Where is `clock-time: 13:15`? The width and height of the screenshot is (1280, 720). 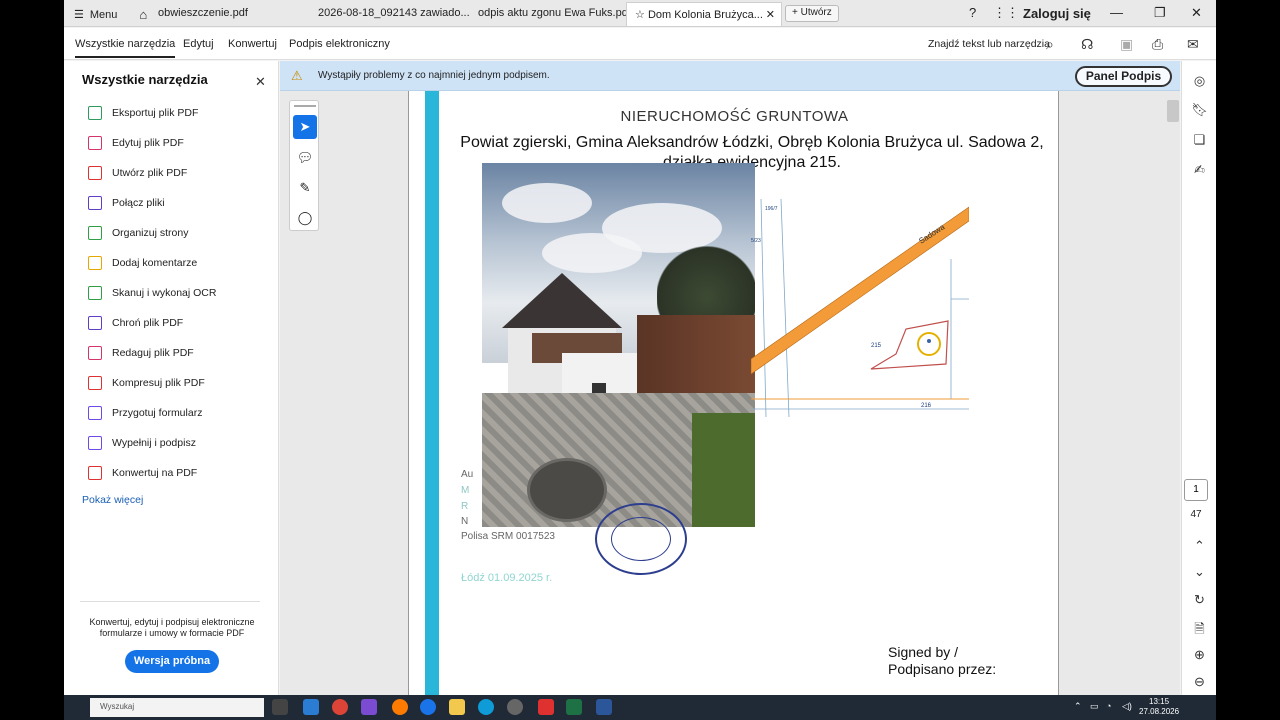
clock-time: 13:15 is located at coordinates (1159, 701).